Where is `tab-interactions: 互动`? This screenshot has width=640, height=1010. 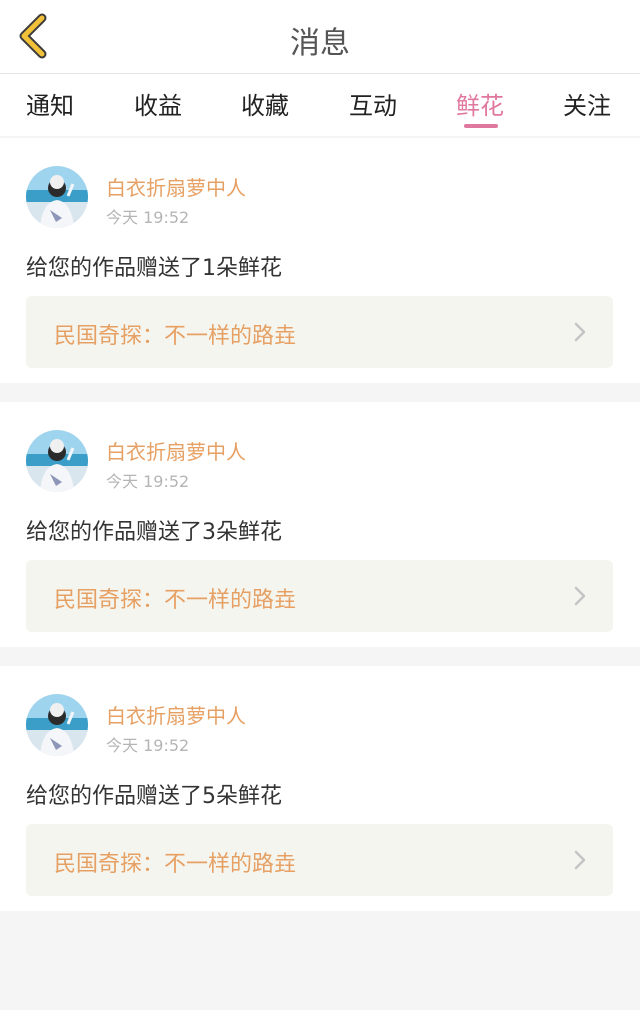
tab-interactions: 互动 is located at coordinates (373, 103).